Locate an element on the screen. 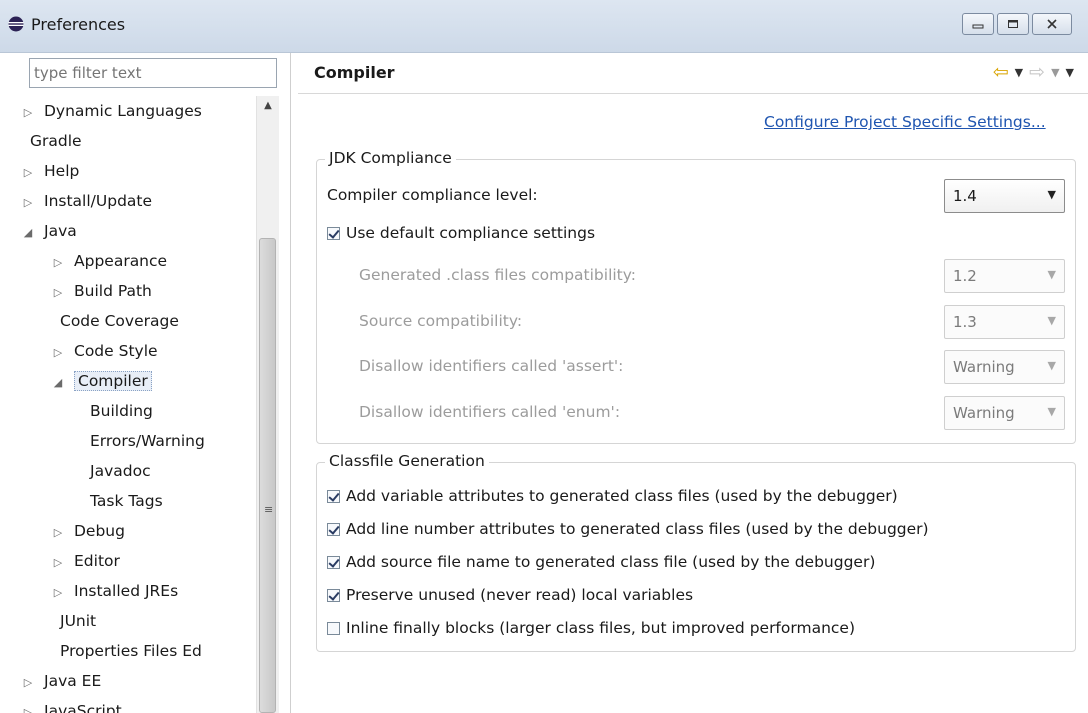 The image size is (1088, 713). close-icon is located at coordinates (1052, 24).